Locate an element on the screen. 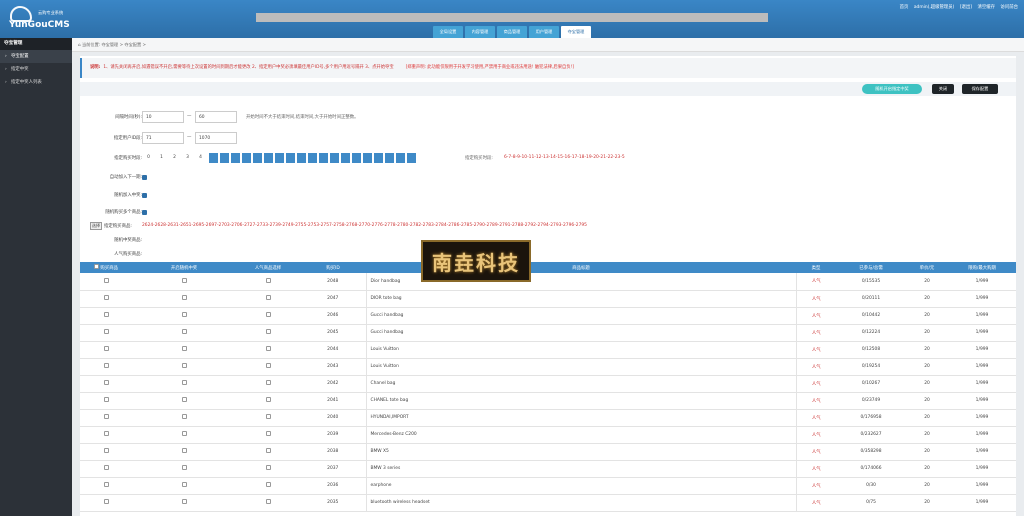  tab-global-settings: 全局设置 is located at coordinates (448, 32).